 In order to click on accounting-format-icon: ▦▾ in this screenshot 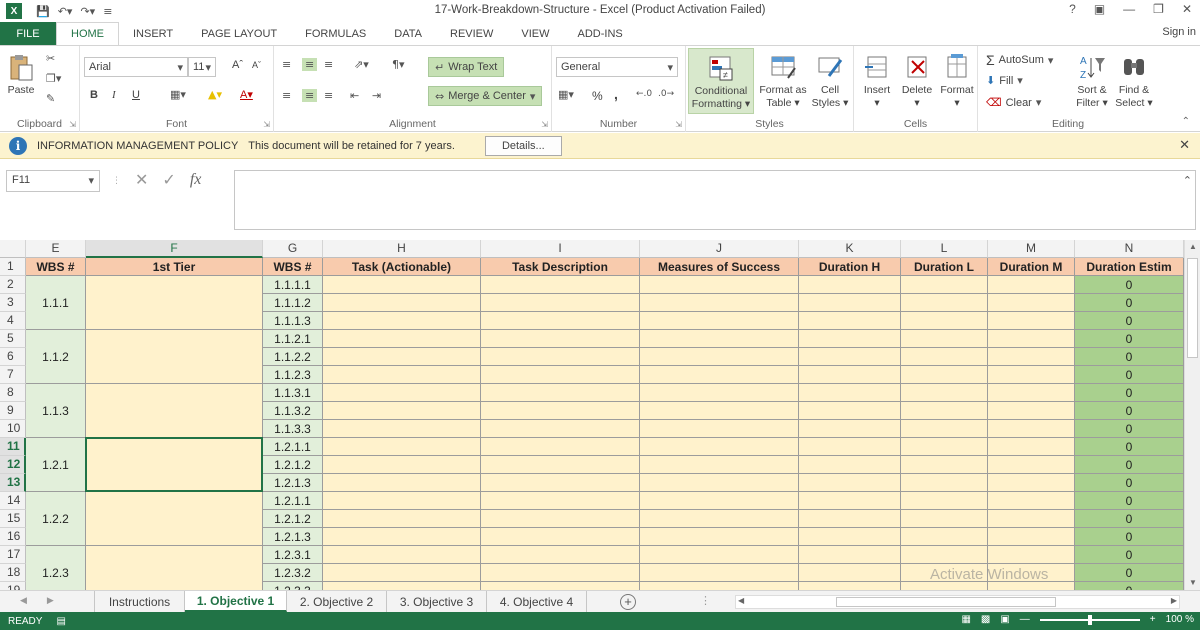, I will do `click(566, 94)`.